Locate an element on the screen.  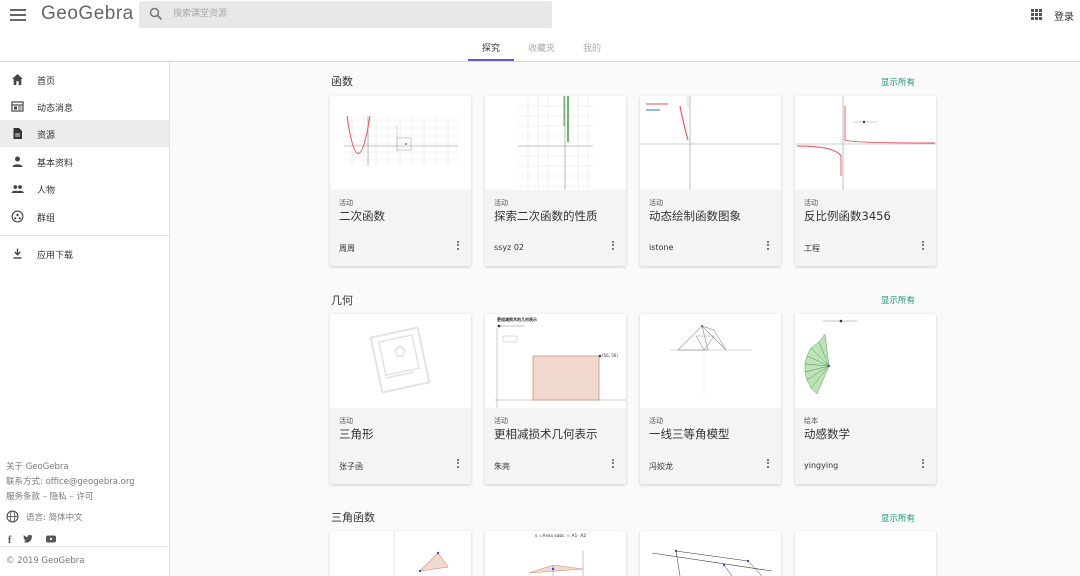
group-icon is located at coordinates (17, 216).